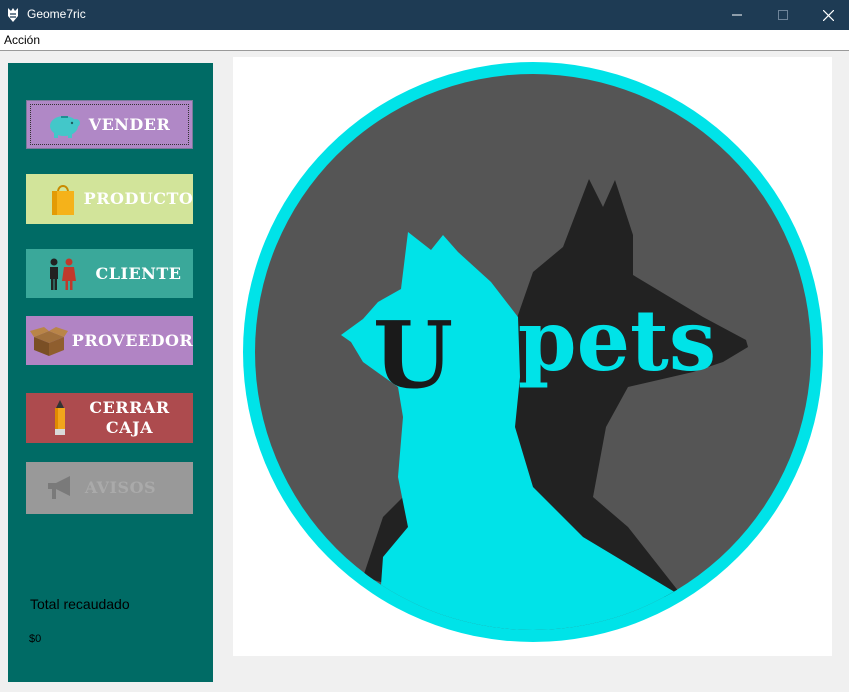 The image size is (849, 692). Describe the element at coordinates (49, 341) in the screenshot. I see `box-icon` at that location.